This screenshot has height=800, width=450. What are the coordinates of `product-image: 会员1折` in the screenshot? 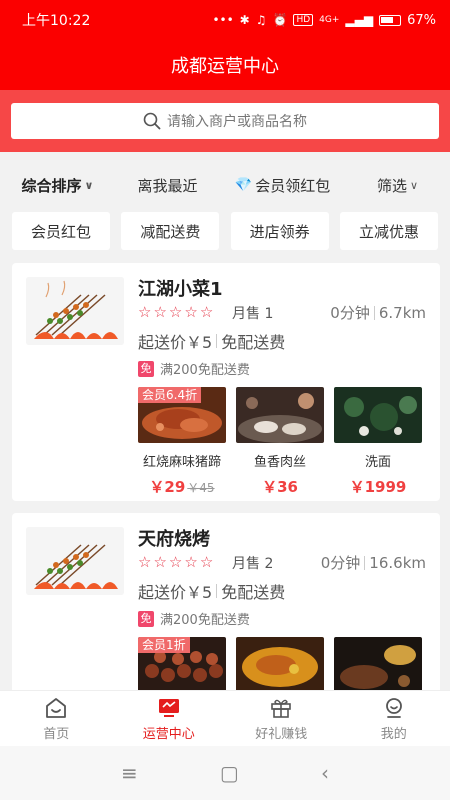 It's located at (182, 665).